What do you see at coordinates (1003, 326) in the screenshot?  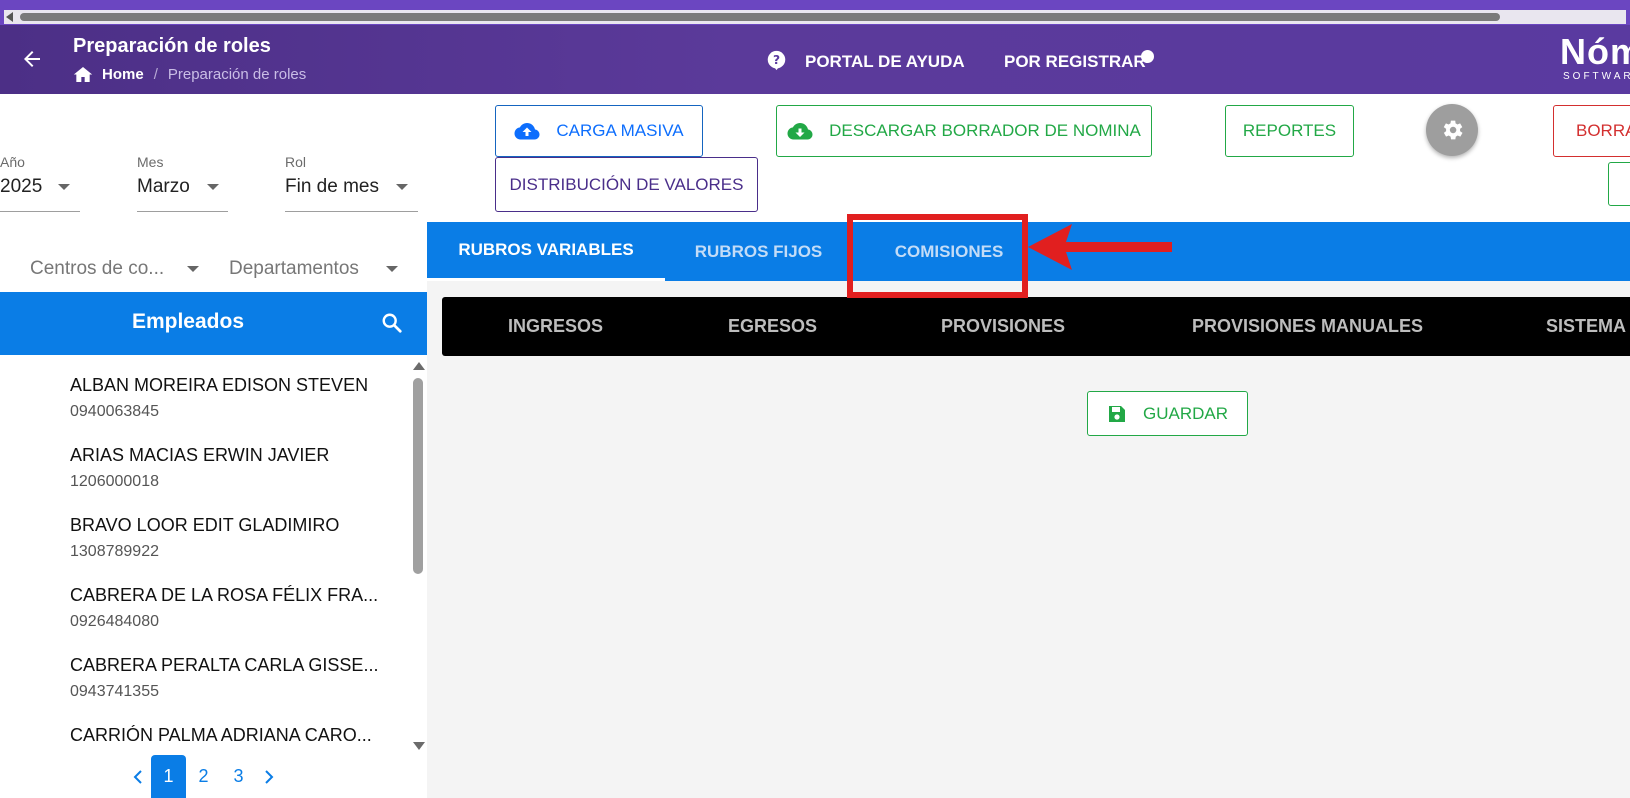 I see `subtab-provisiones: PROVISIONES` at bounding box center [1003, 326].